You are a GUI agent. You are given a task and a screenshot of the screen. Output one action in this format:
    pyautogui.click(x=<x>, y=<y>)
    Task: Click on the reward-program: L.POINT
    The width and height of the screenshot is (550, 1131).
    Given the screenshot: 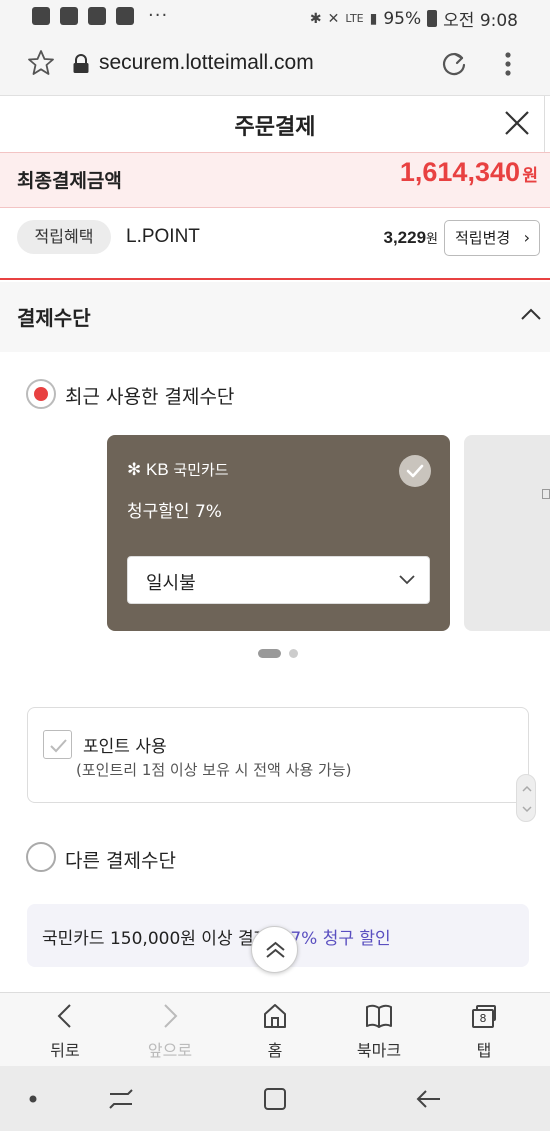 What is the action you would take?
    pyautogui.click(x=163, y=236)
    